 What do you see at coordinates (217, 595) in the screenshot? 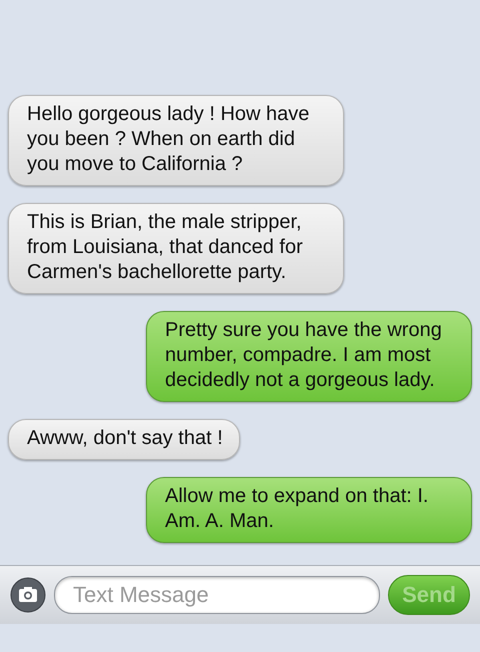
I see `message-input: Text Message` at bounding box center [217, 595].